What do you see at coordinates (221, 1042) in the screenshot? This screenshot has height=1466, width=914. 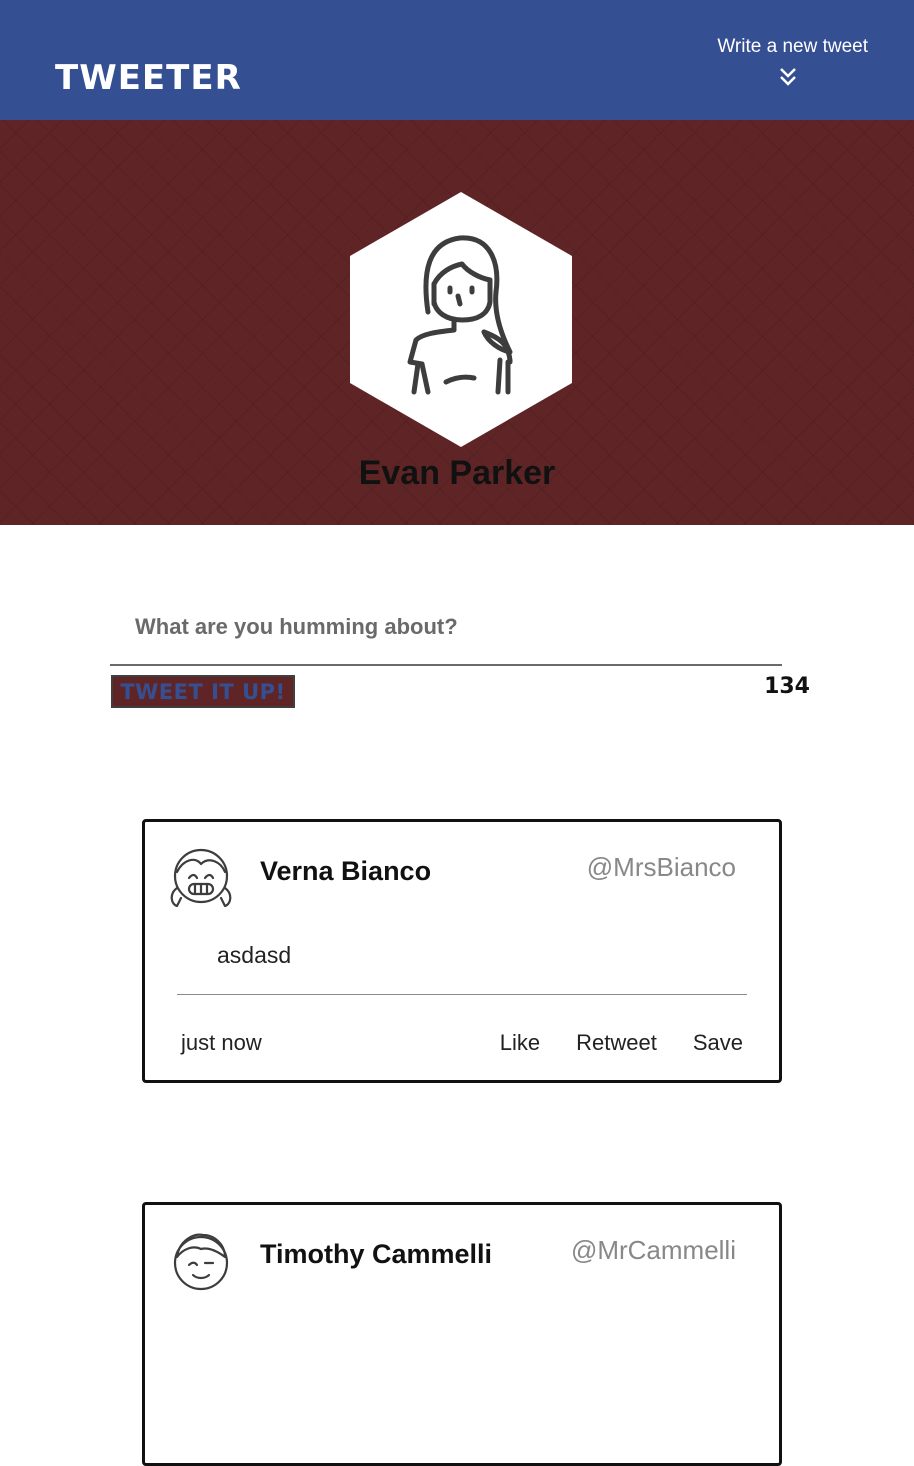 I see `tweet-timestamp: just now` at bounding box center [221, 1042].